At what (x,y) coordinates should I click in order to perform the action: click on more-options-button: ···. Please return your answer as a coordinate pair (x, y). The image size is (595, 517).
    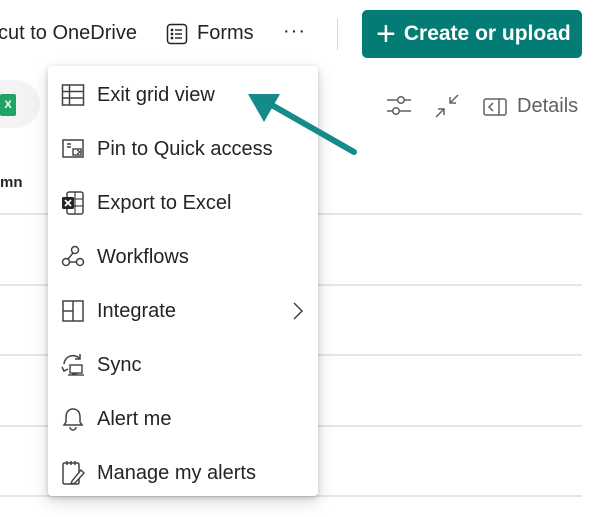
    Looking at the image, I should click on (294, 31).